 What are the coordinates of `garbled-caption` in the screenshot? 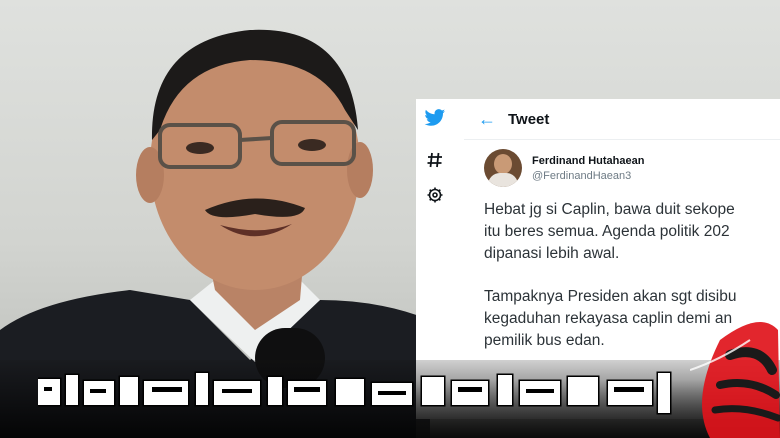 It's located at (355, 393).